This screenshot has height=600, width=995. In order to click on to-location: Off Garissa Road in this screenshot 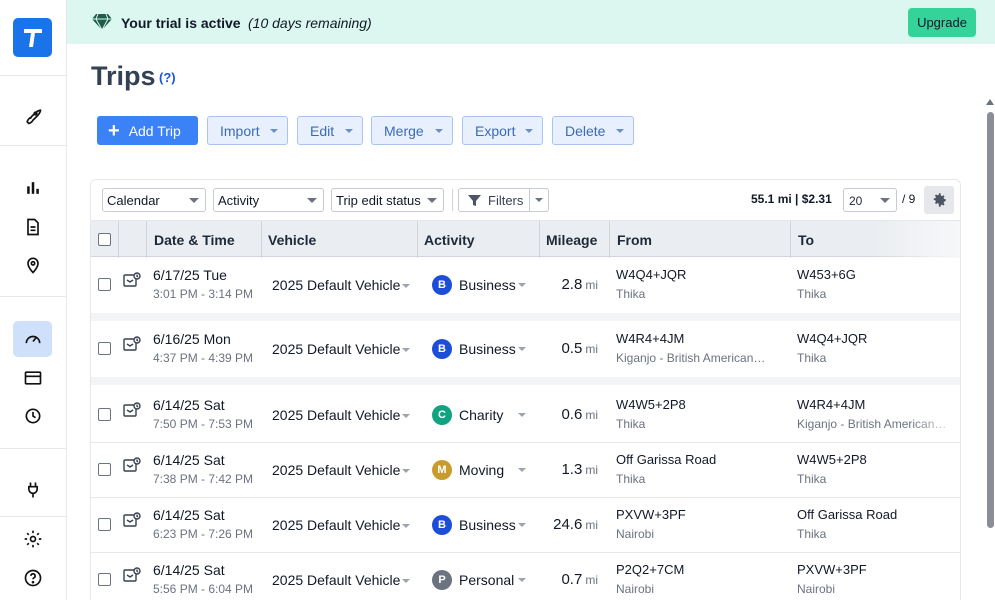, I will do `click(847, 514)`.